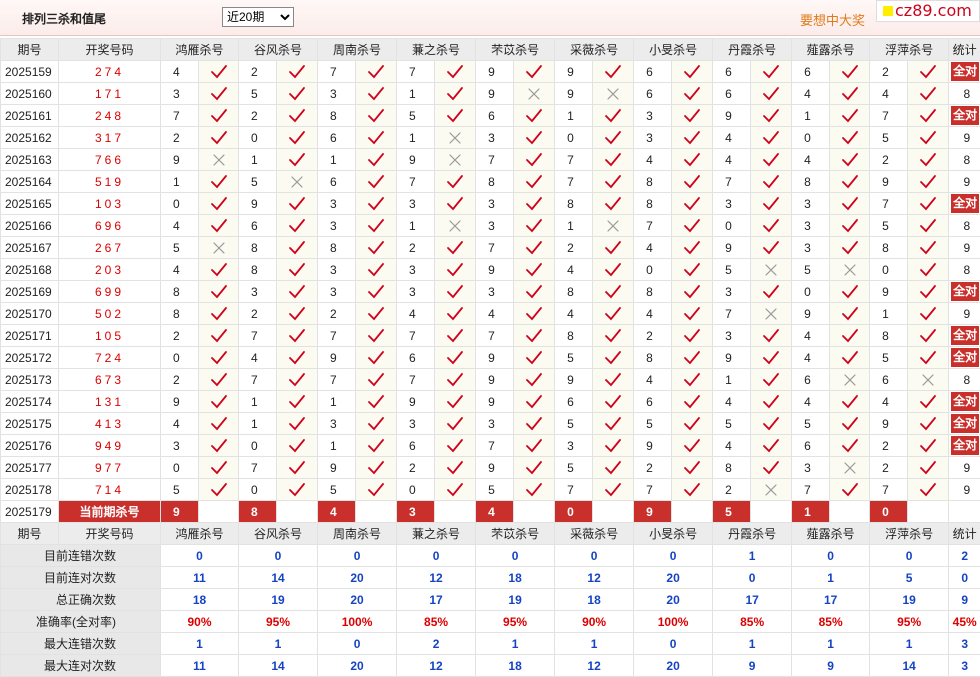  Describe the element at coordinates (832, 19) in the screenshot. I see `promo-link: 要想中大奖` at that location.